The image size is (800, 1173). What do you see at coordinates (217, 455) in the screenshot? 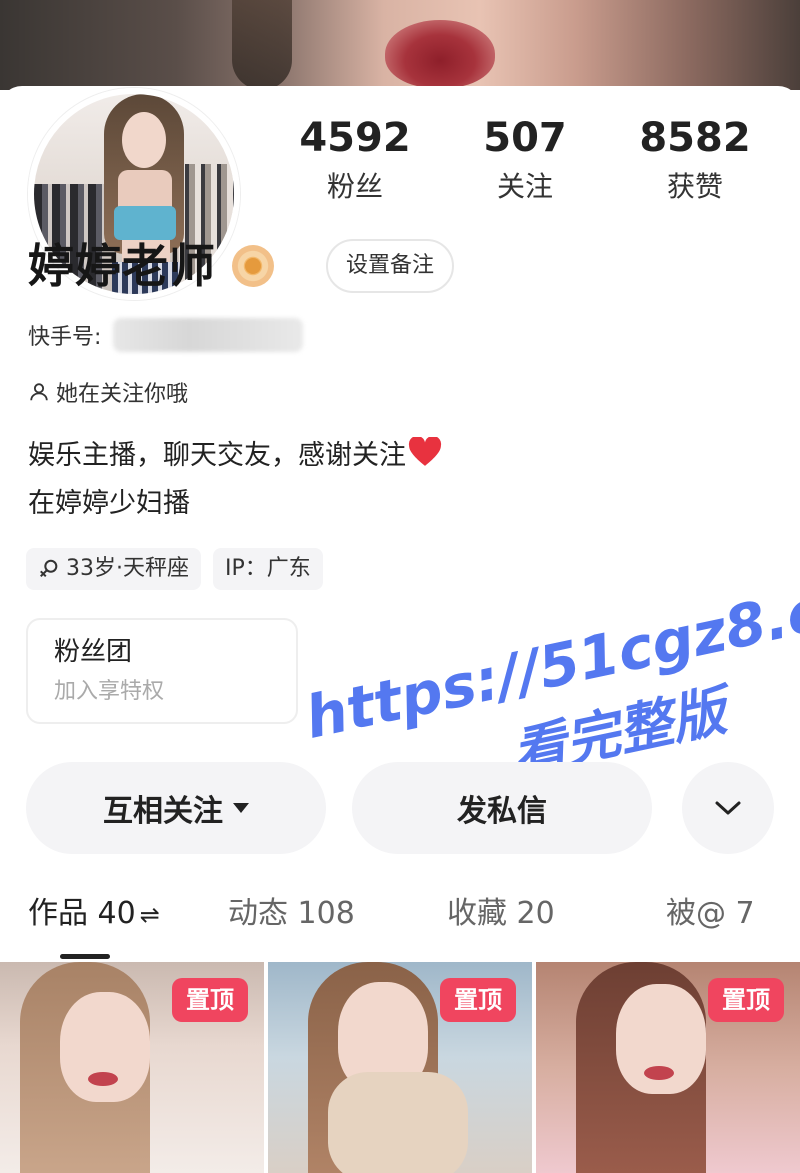
I see `bio-line-1-text: 娱乐主播，聊天交友，感谢关注` at bounding box center [217, 455].